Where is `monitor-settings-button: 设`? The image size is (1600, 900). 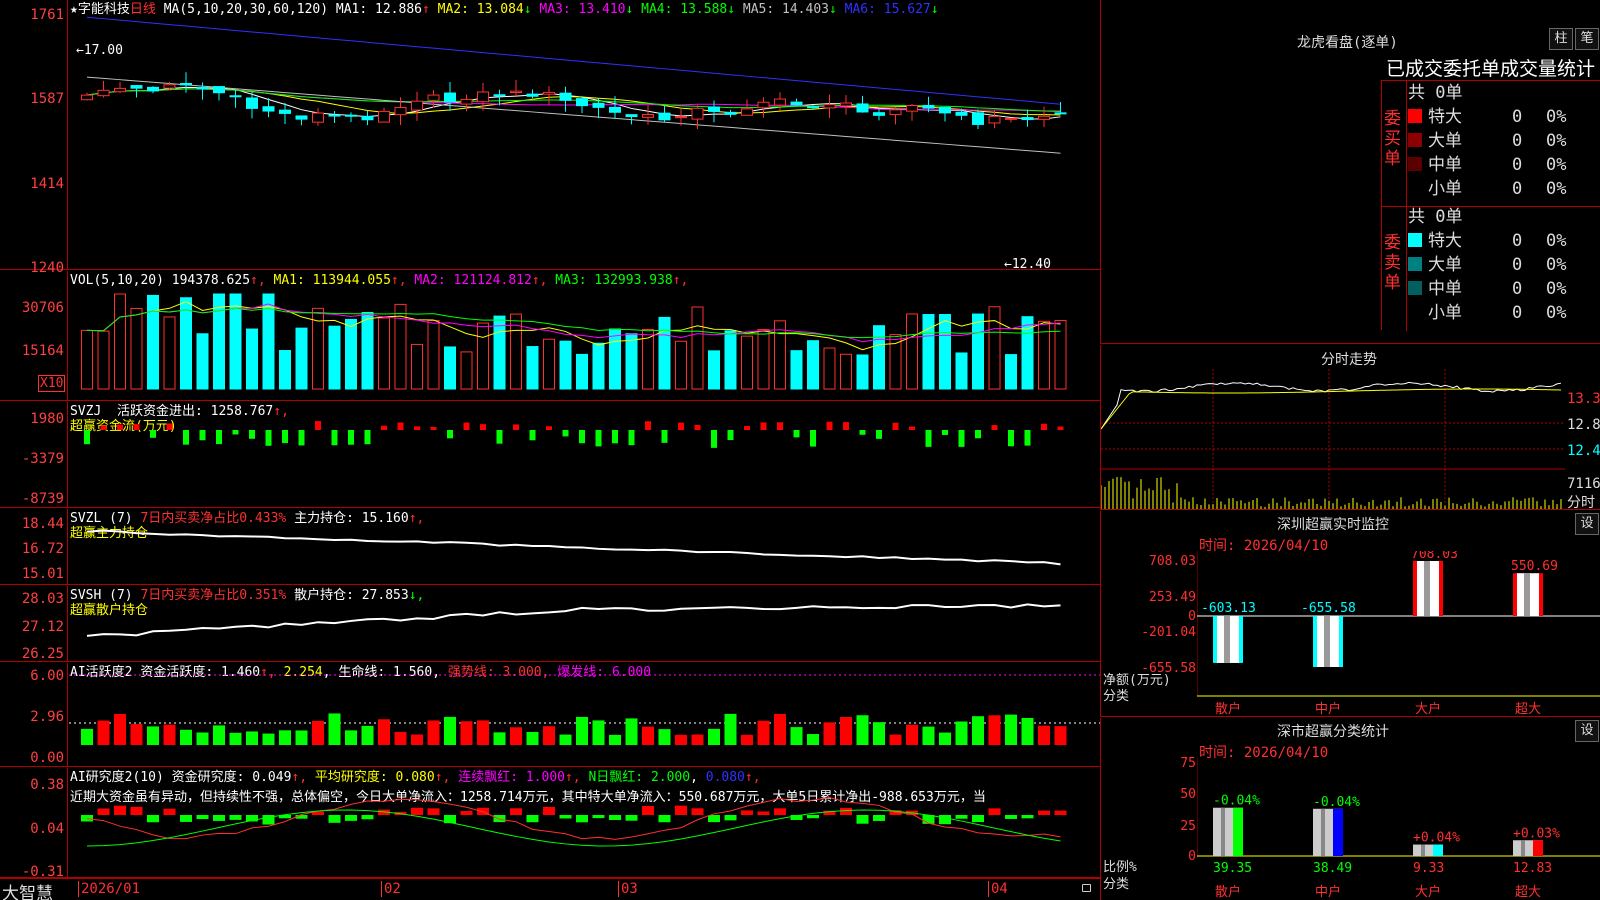 monitor-settings-button: 设 is located at coordinates (1587, 524).